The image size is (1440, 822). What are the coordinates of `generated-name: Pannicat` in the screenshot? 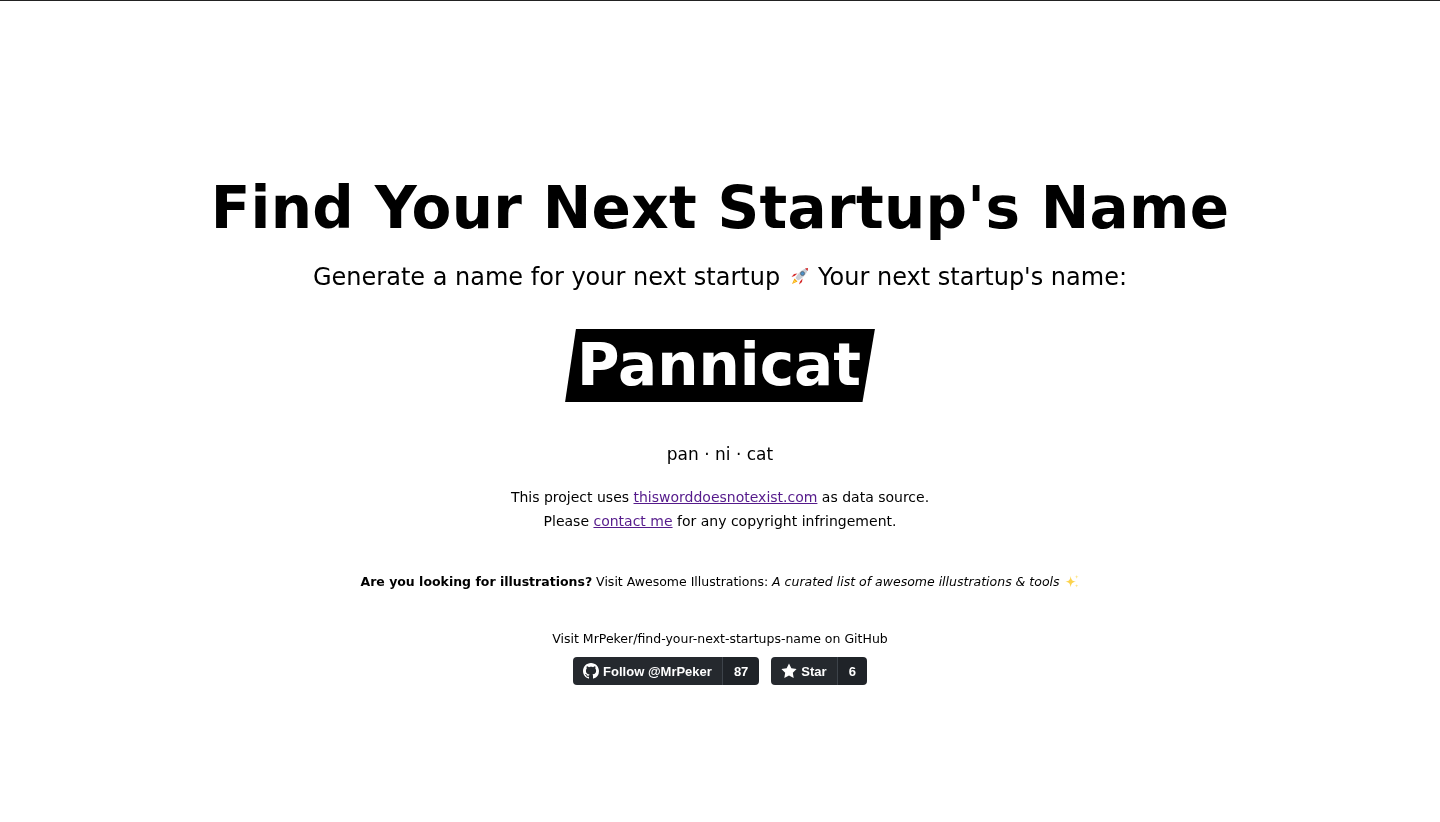 It's located at (720, 365).